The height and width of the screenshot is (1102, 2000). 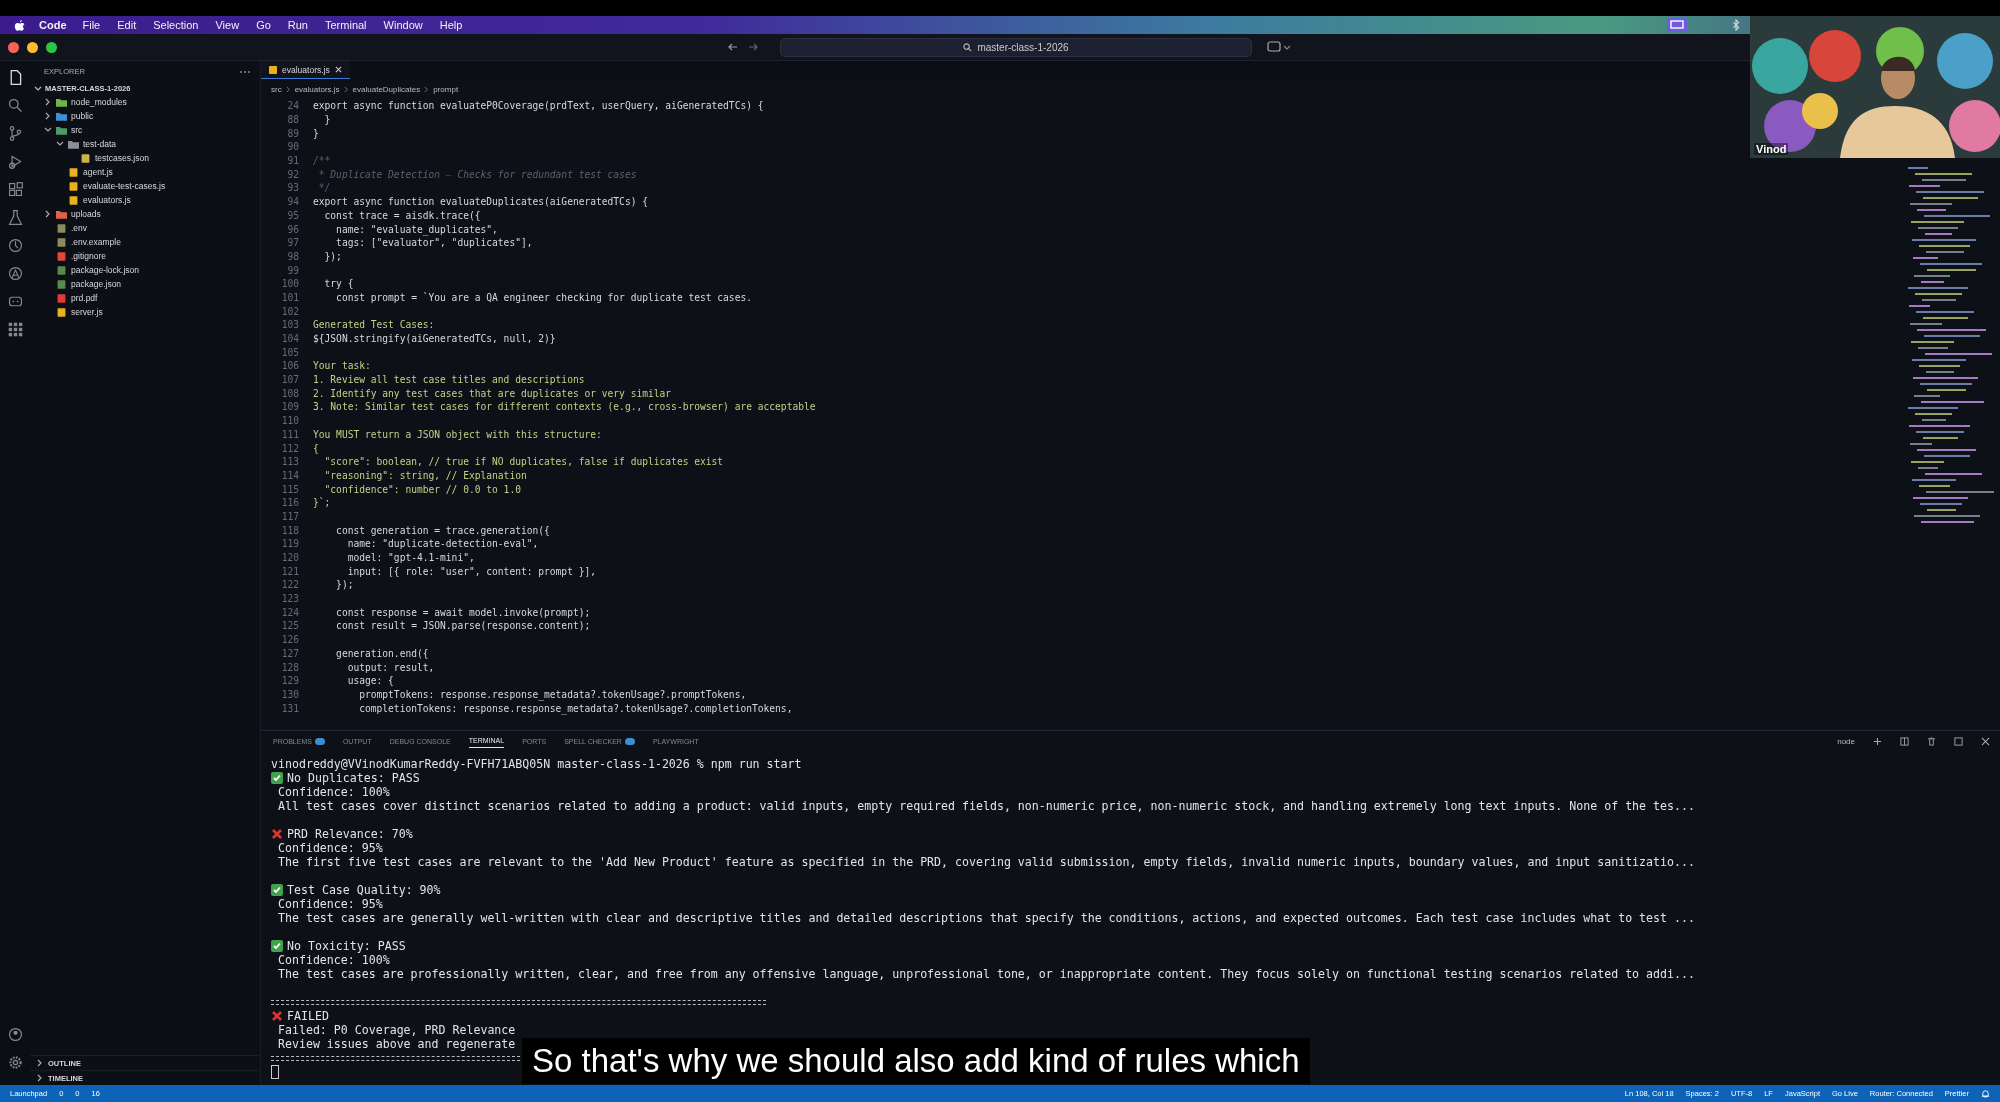 I want to click on code-line: generation.end({, so click(x=382, y=653).